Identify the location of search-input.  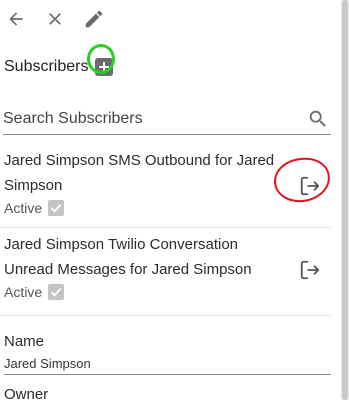
(148, 119).